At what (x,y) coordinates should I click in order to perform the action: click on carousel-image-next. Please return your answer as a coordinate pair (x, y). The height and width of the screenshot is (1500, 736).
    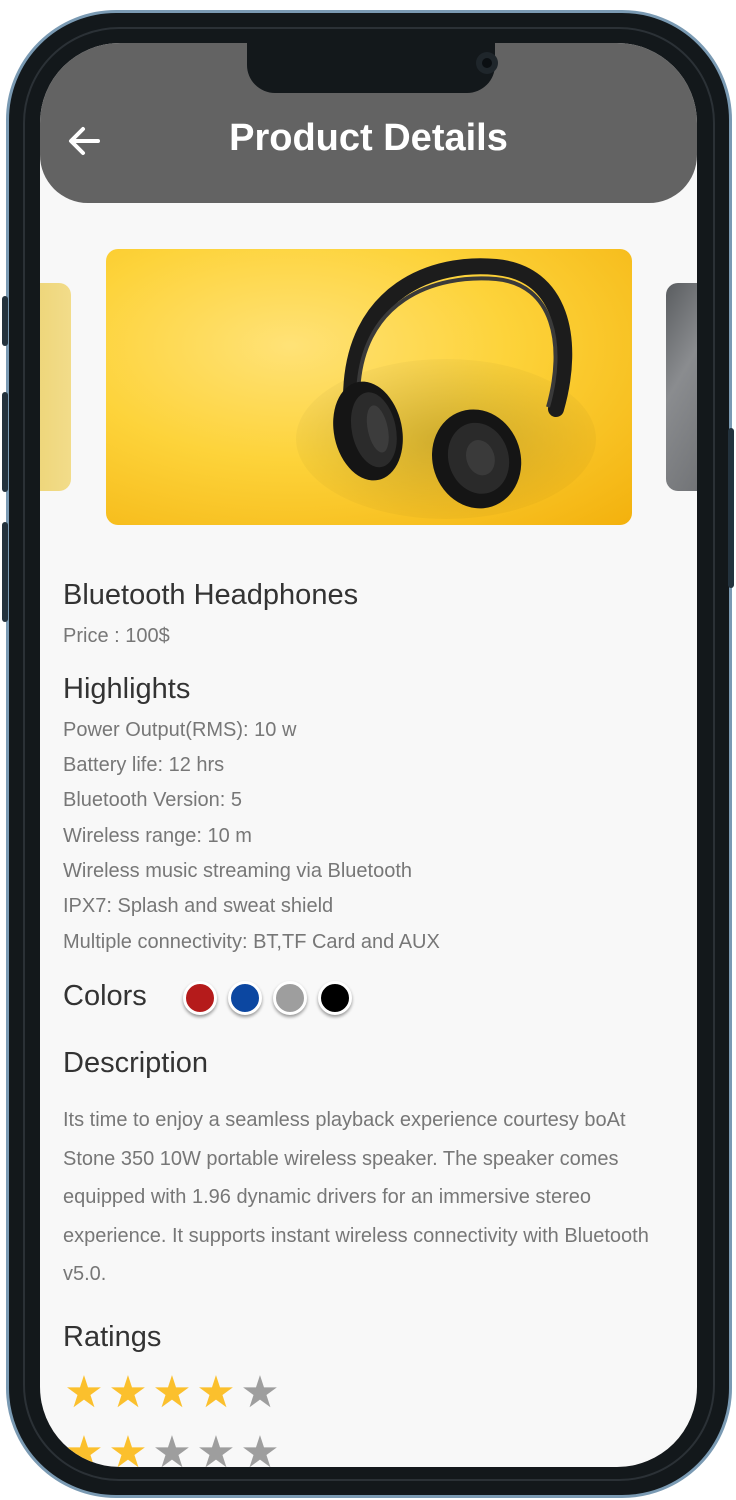
    Looking at the image, I should click on (681, 387).